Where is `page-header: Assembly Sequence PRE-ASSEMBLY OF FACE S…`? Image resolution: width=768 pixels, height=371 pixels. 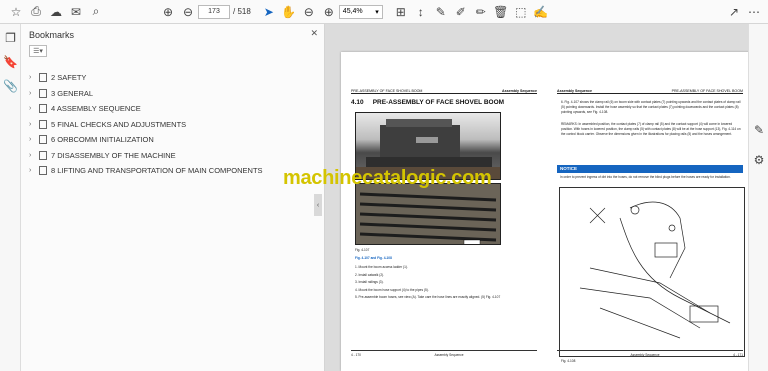
page-header: Assembly Sequence PRE-ASSEMBLY OF FACE S… is located at coordinates (650, 90).